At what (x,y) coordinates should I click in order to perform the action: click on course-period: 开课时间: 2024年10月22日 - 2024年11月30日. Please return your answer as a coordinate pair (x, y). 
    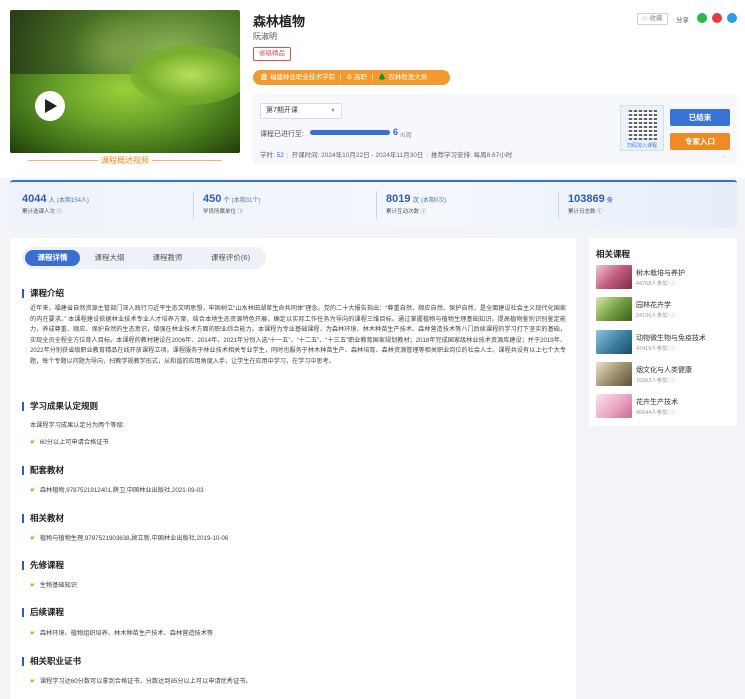
    Looking at the image, I should click on (357, 155).